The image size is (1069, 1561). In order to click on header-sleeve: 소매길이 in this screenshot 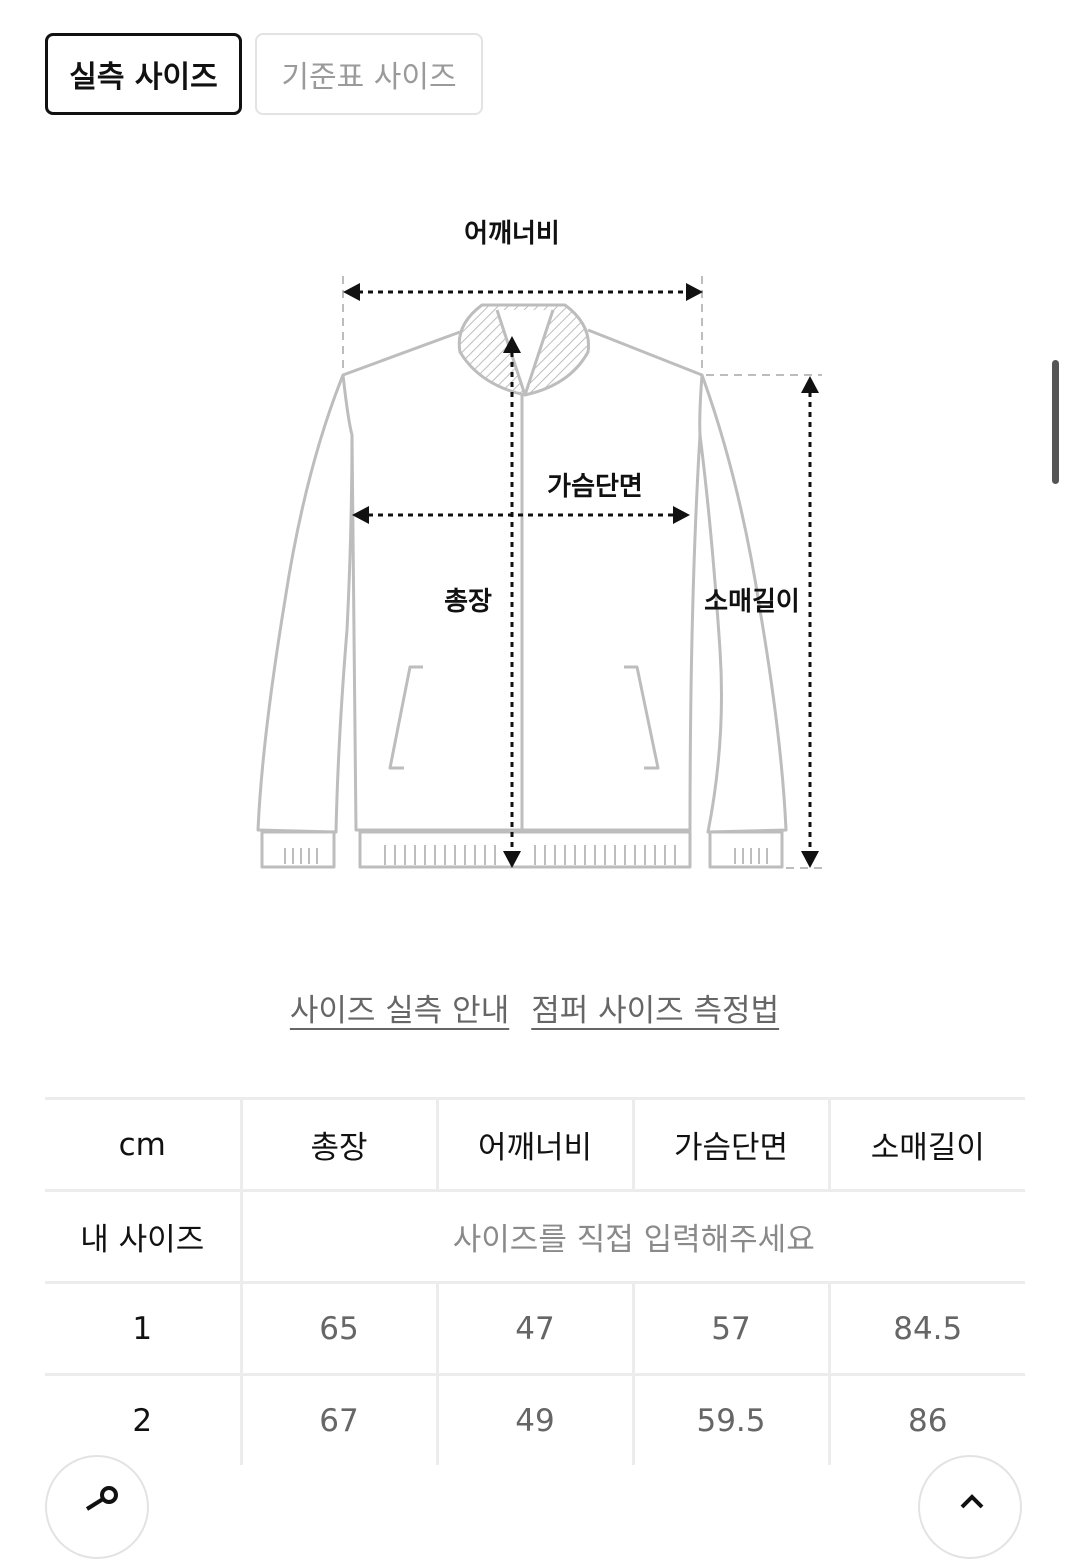, I will do `click(926, 1144)`.